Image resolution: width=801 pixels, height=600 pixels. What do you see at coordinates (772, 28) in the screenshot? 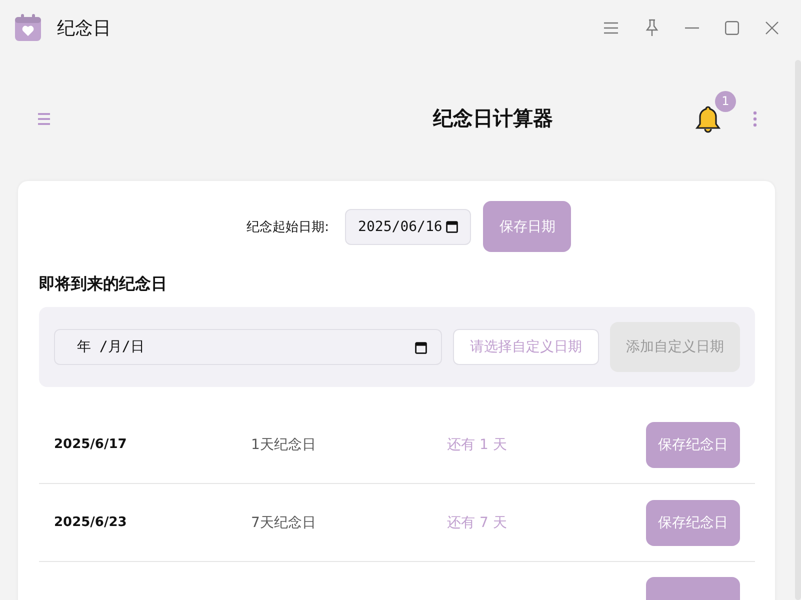
I see `close-icon` at bounding box center [772, 28].